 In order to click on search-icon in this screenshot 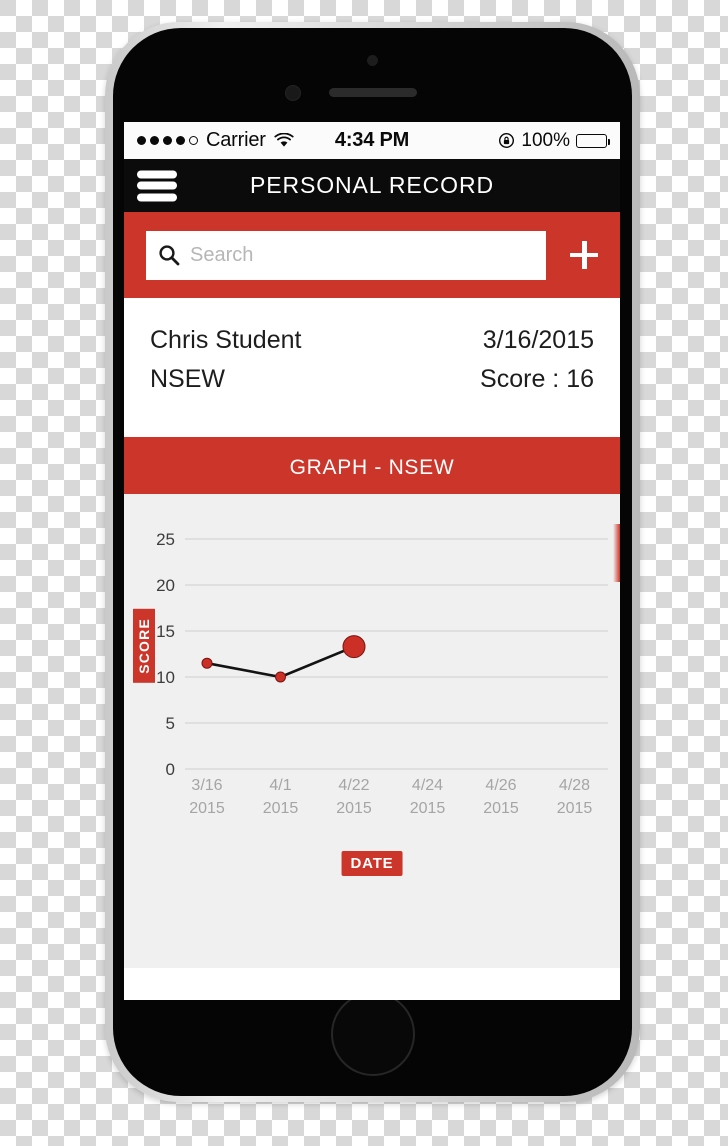, I will do `click(169, 255)`.